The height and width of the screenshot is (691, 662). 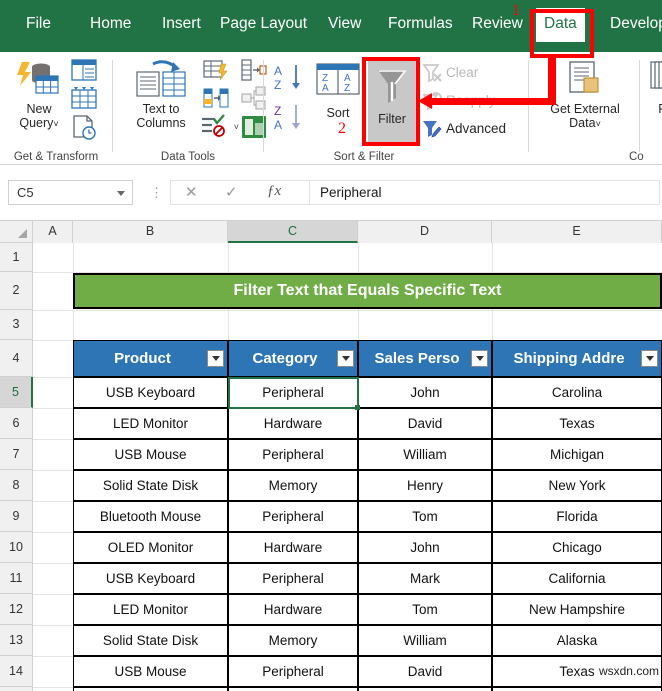 What do you see at coordinates (577, 423) in the screenshot?
I see `table-cell: Texas` at bounding box center [577, 423].